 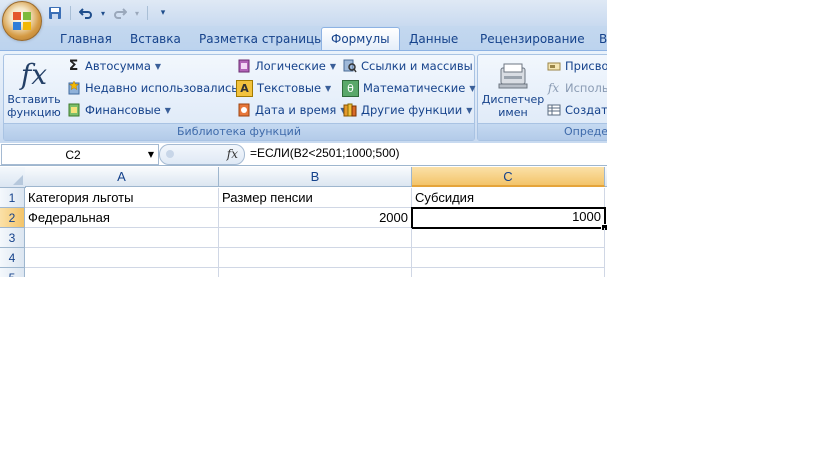 I want to click on name-manager-label-line2: имен, so click(x=513, y=112).